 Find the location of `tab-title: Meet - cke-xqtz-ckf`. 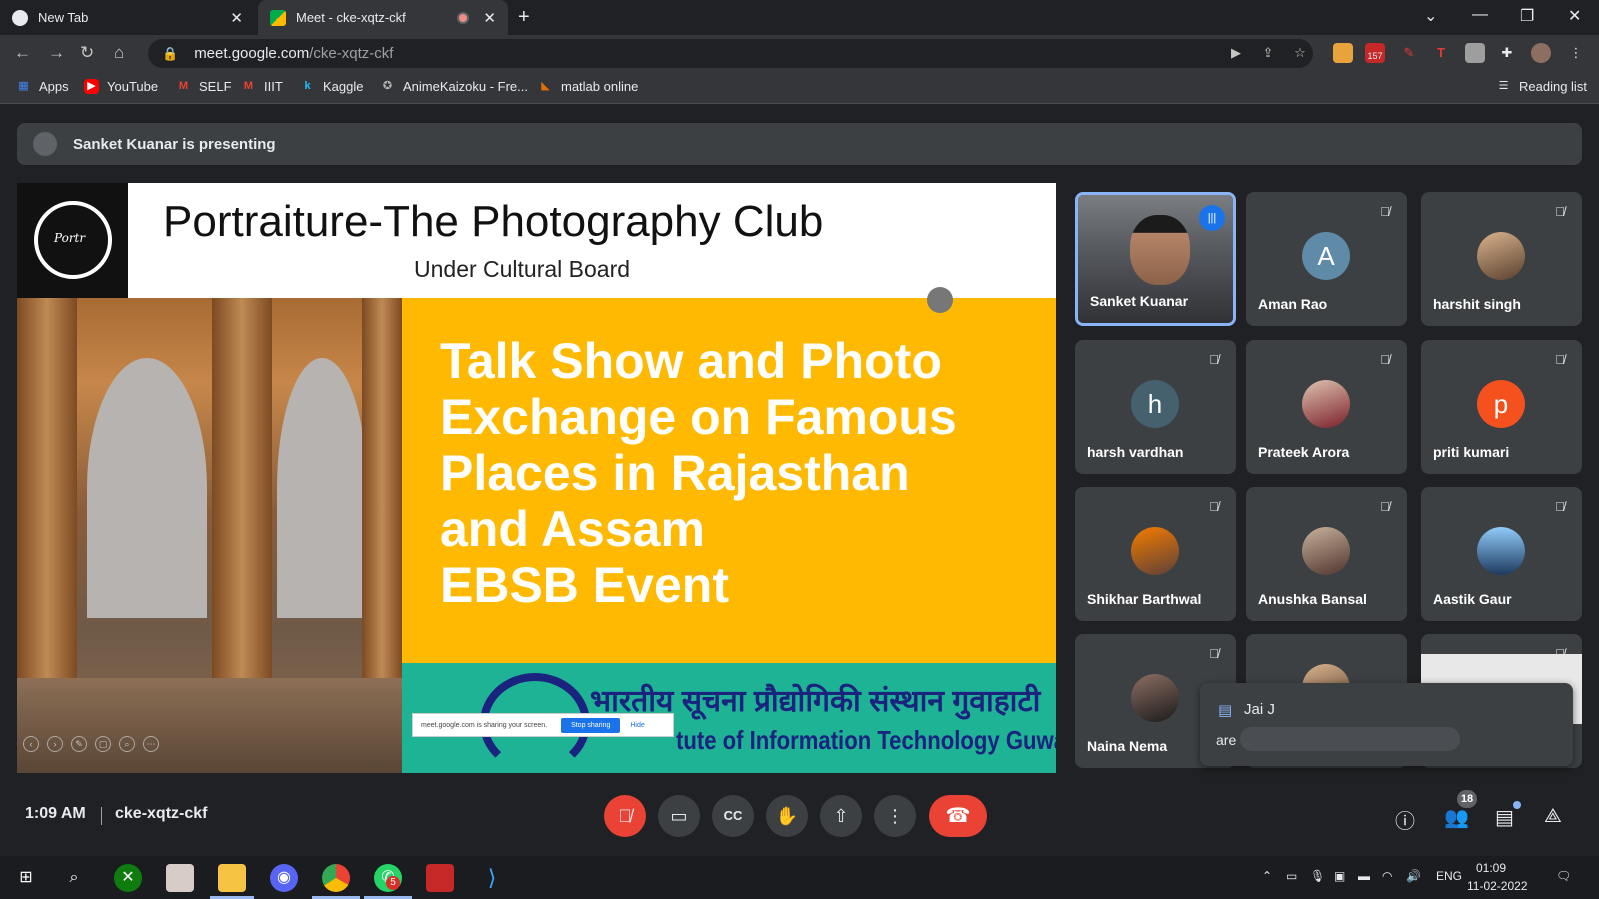

tab-title: Meet - cke-xqtz-ckf is located at coordinates (351, 17).